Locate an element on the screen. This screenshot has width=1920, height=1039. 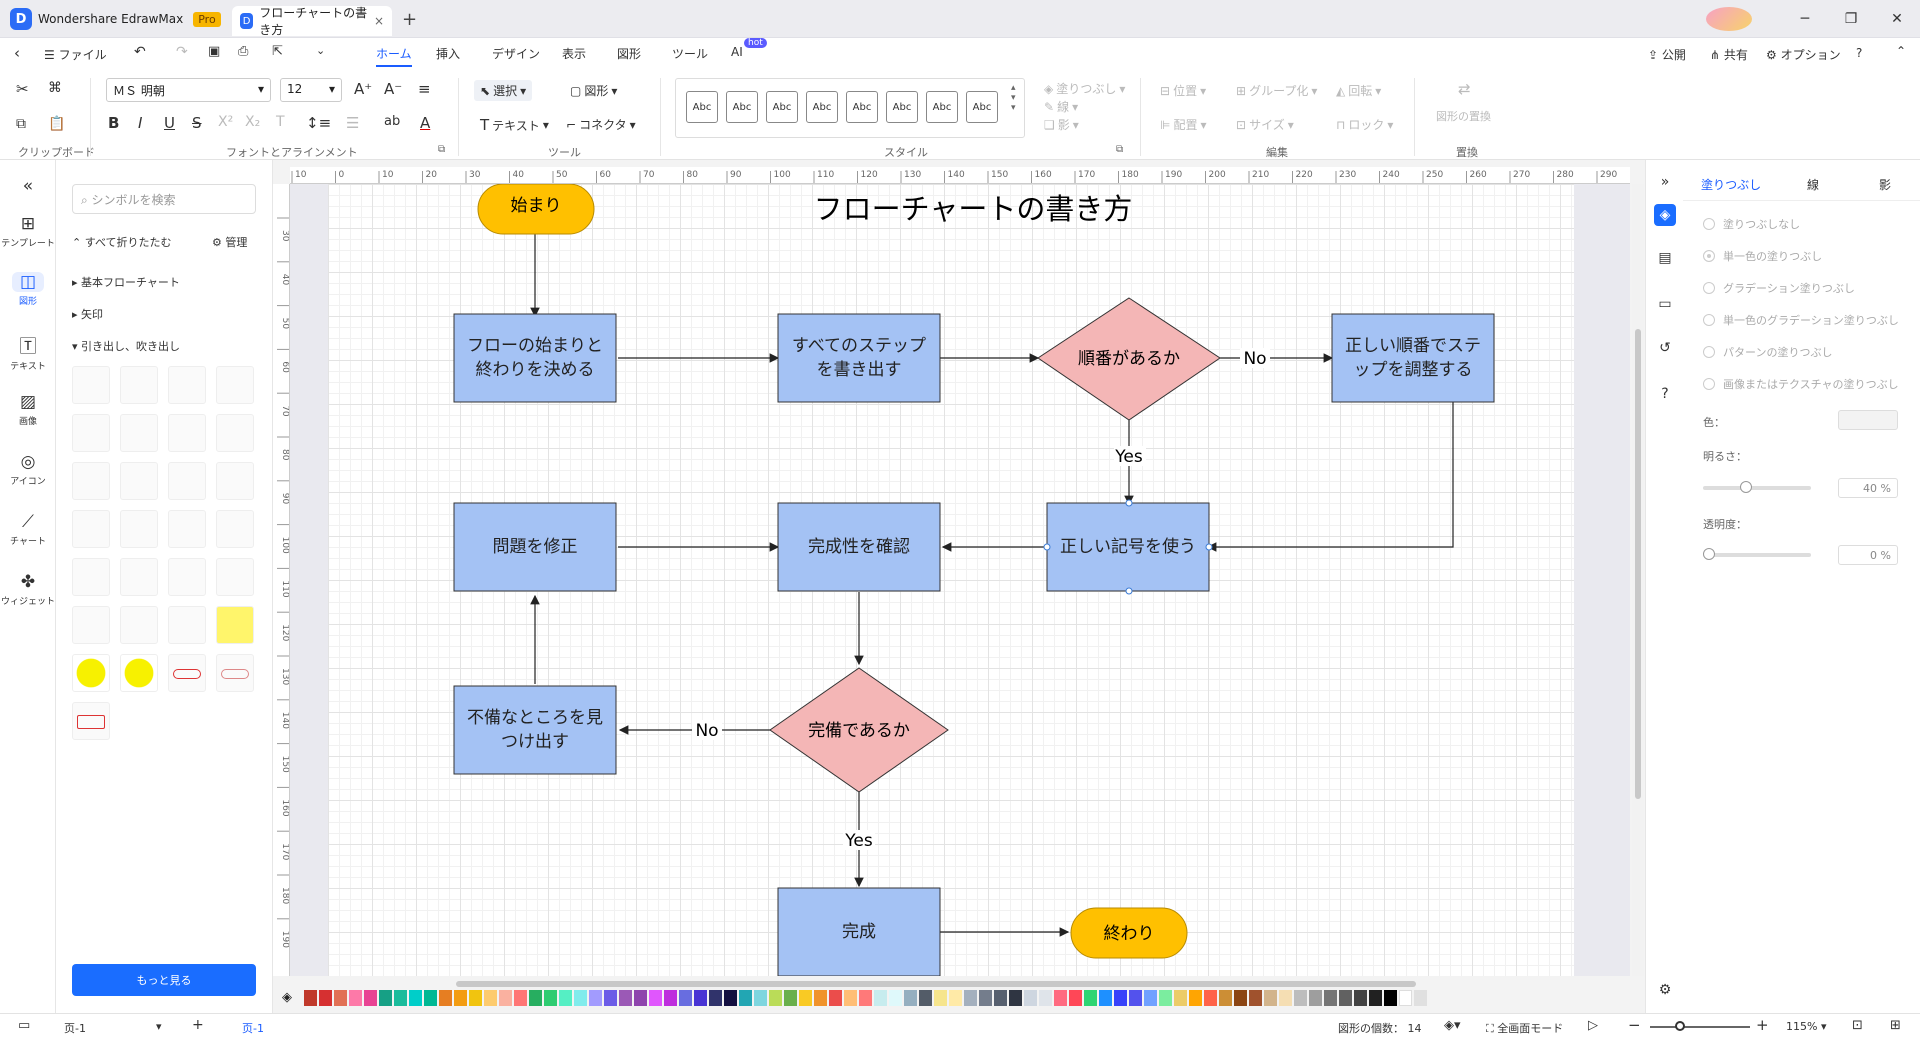
tab-fill: 塗りつぶし is located at coordinates (1731, 184).